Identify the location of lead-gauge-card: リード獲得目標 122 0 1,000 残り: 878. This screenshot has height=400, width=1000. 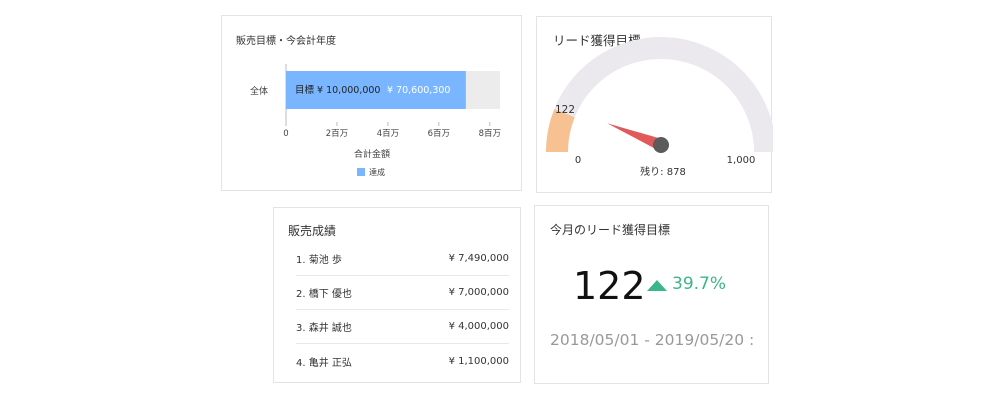
(654, 104).